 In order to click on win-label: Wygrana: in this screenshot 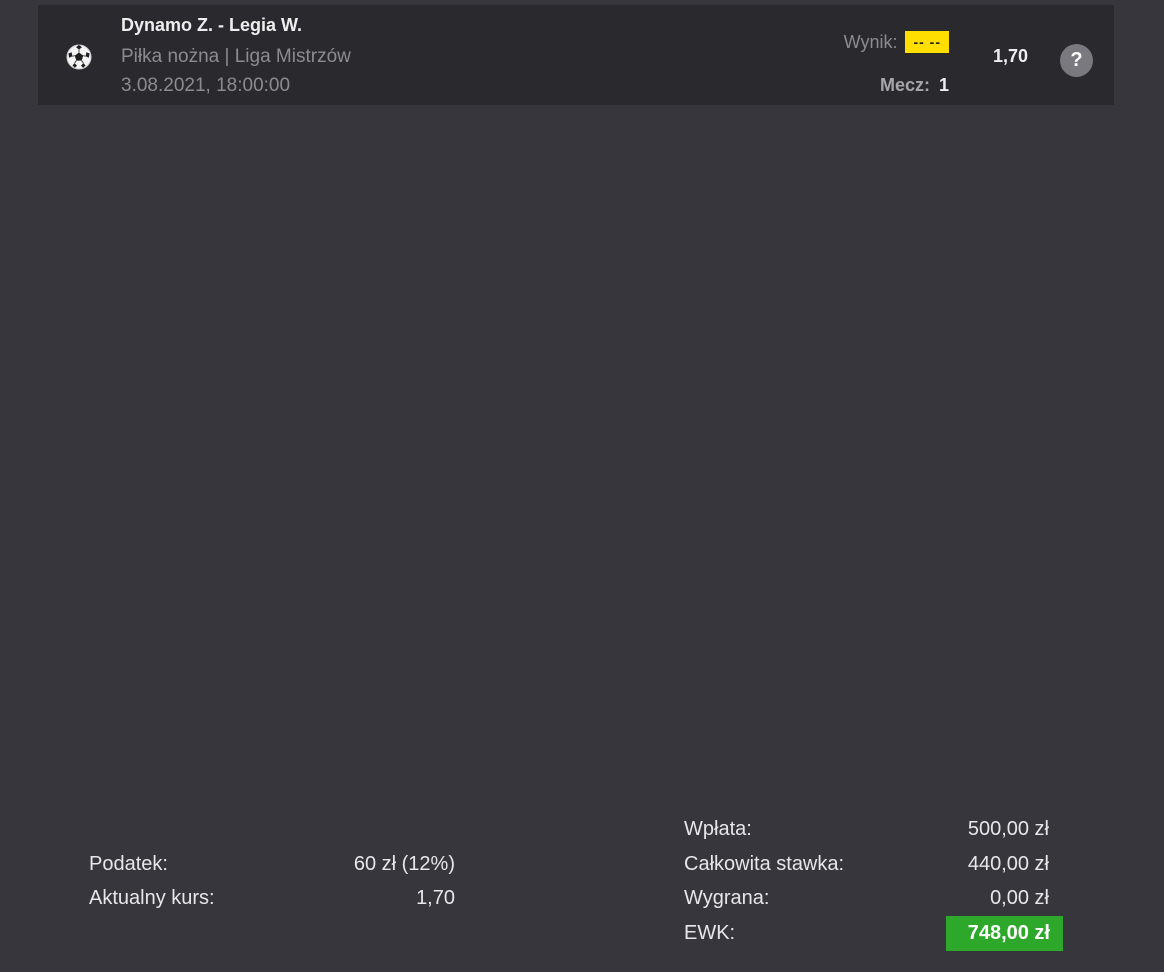, I will do `click(727, 898)`.